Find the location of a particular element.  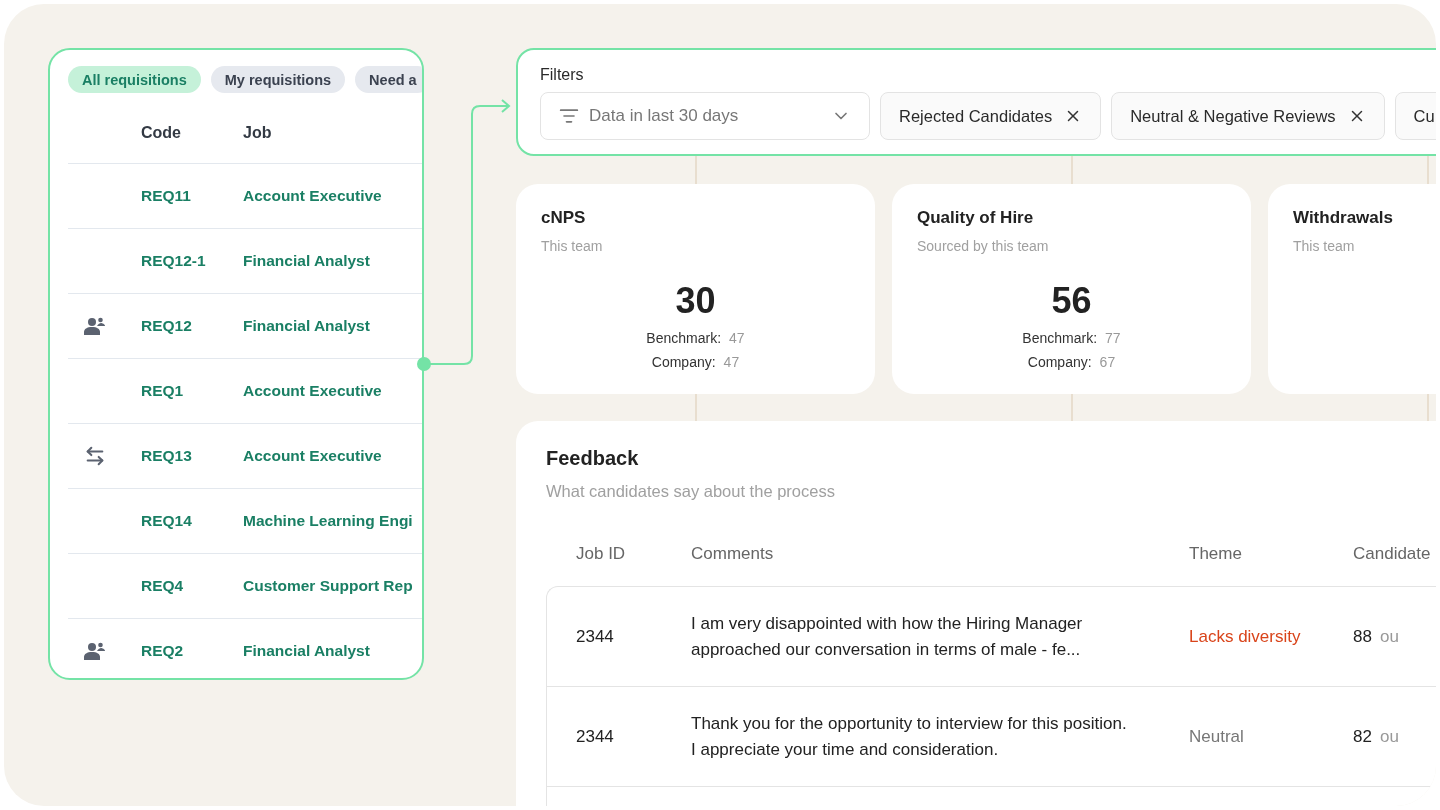

filter-tab: Need a is located at coordinates (388, 79).